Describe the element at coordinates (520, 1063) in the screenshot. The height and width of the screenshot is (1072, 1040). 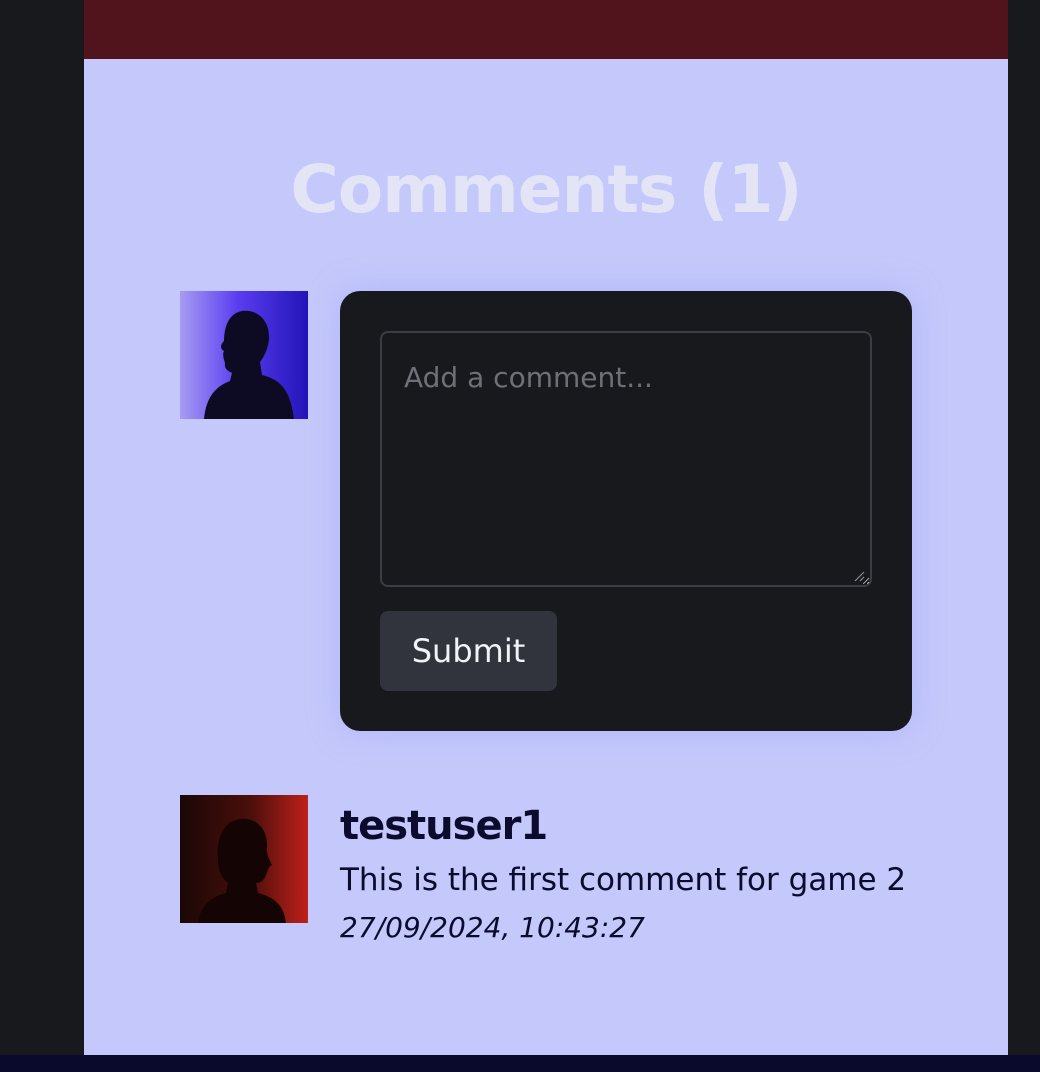
I see `footer-band` at that location.